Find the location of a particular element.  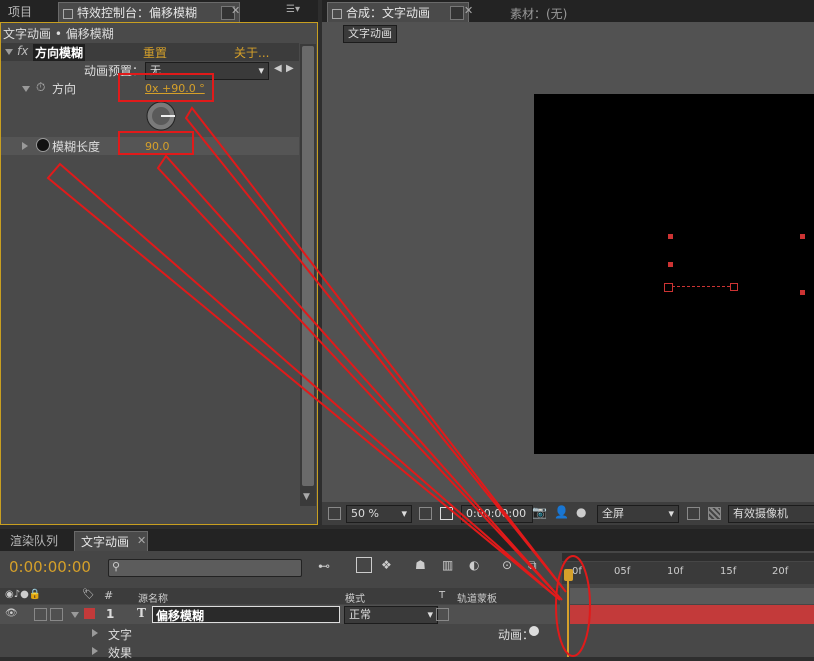

live-update-icon is located at coordinates (364, 565).